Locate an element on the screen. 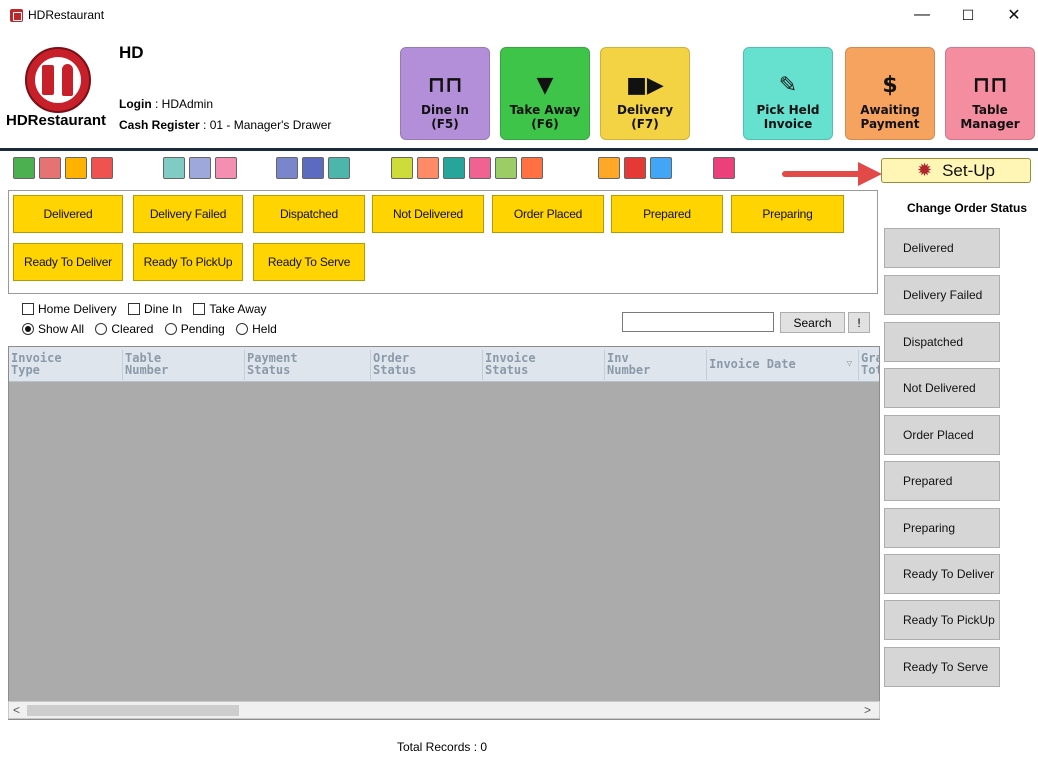 The height and width of the screenshot is (758, 1038). search-input is located at coordinates (698, 322).